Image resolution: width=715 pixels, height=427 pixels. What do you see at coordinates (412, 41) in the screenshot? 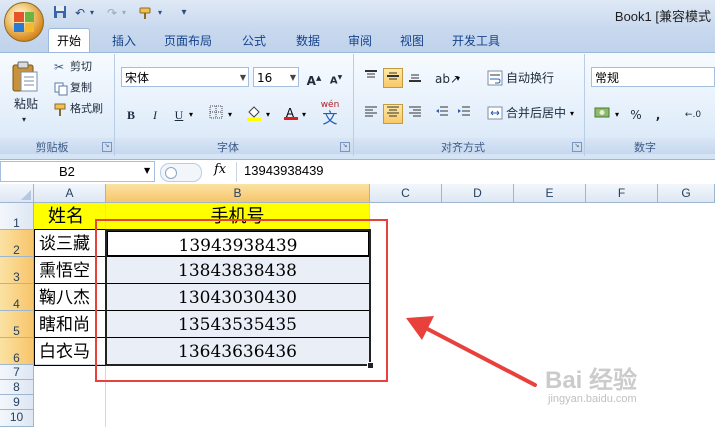
I see `tab-view: 视图` at bounding box center [412, 41].